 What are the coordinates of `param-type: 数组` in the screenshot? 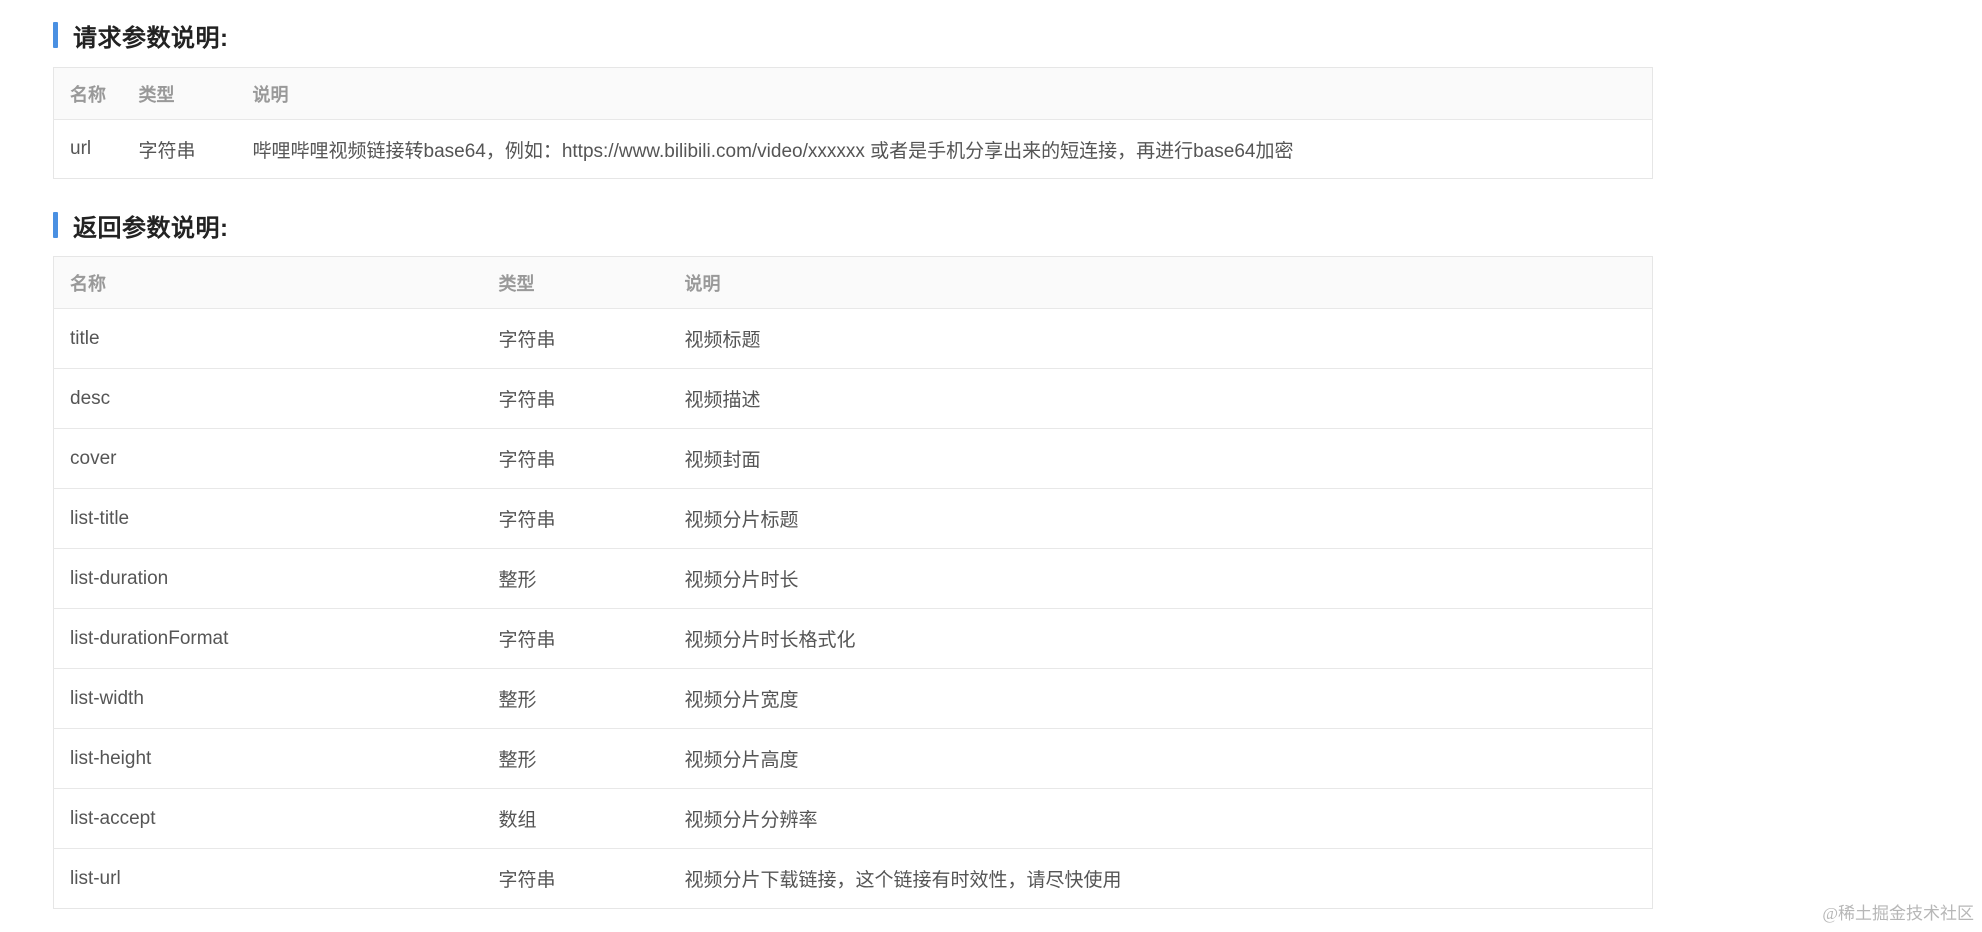 It's located at (575, 818).